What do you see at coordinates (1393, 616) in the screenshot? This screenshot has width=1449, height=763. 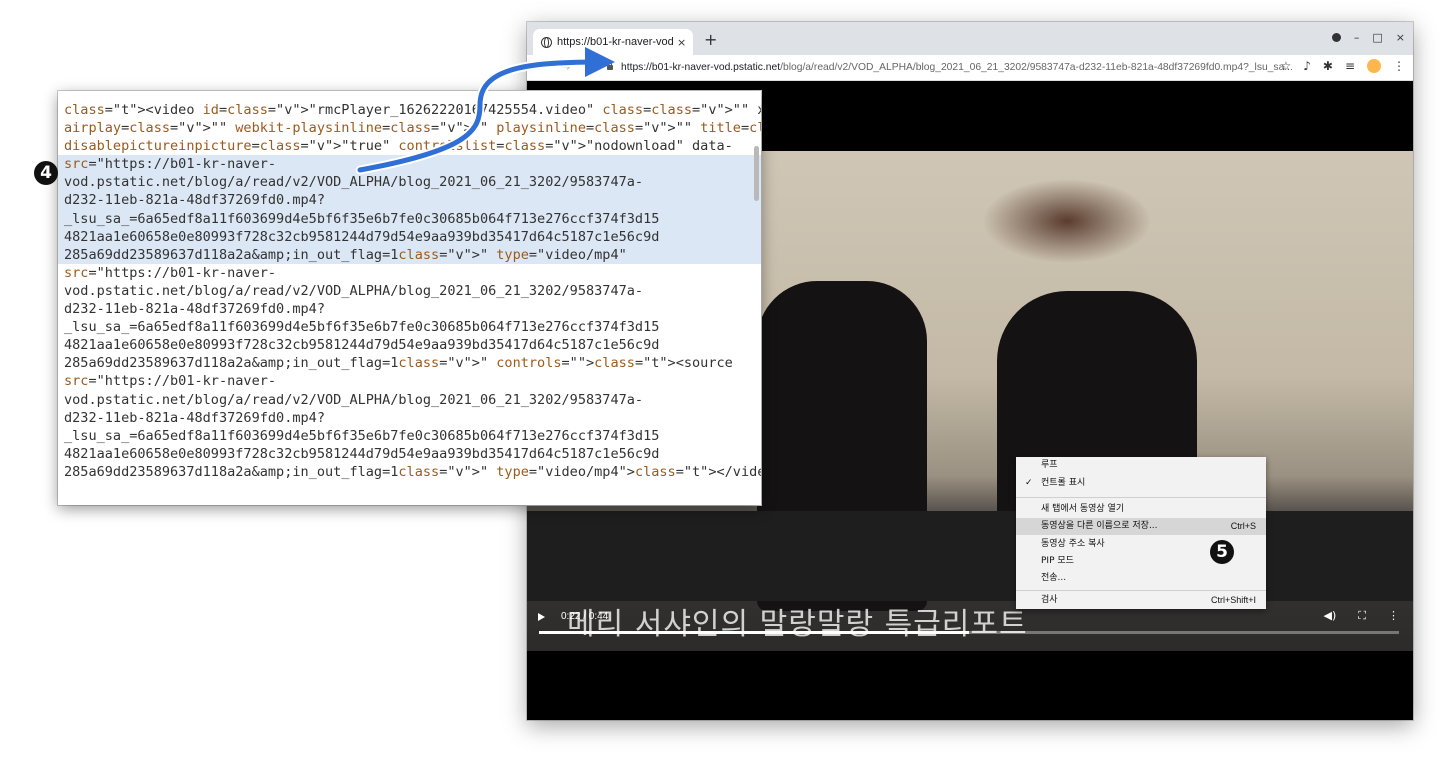 I see `more-vert-icon: ⋮` at bounding box center [1393, 616].